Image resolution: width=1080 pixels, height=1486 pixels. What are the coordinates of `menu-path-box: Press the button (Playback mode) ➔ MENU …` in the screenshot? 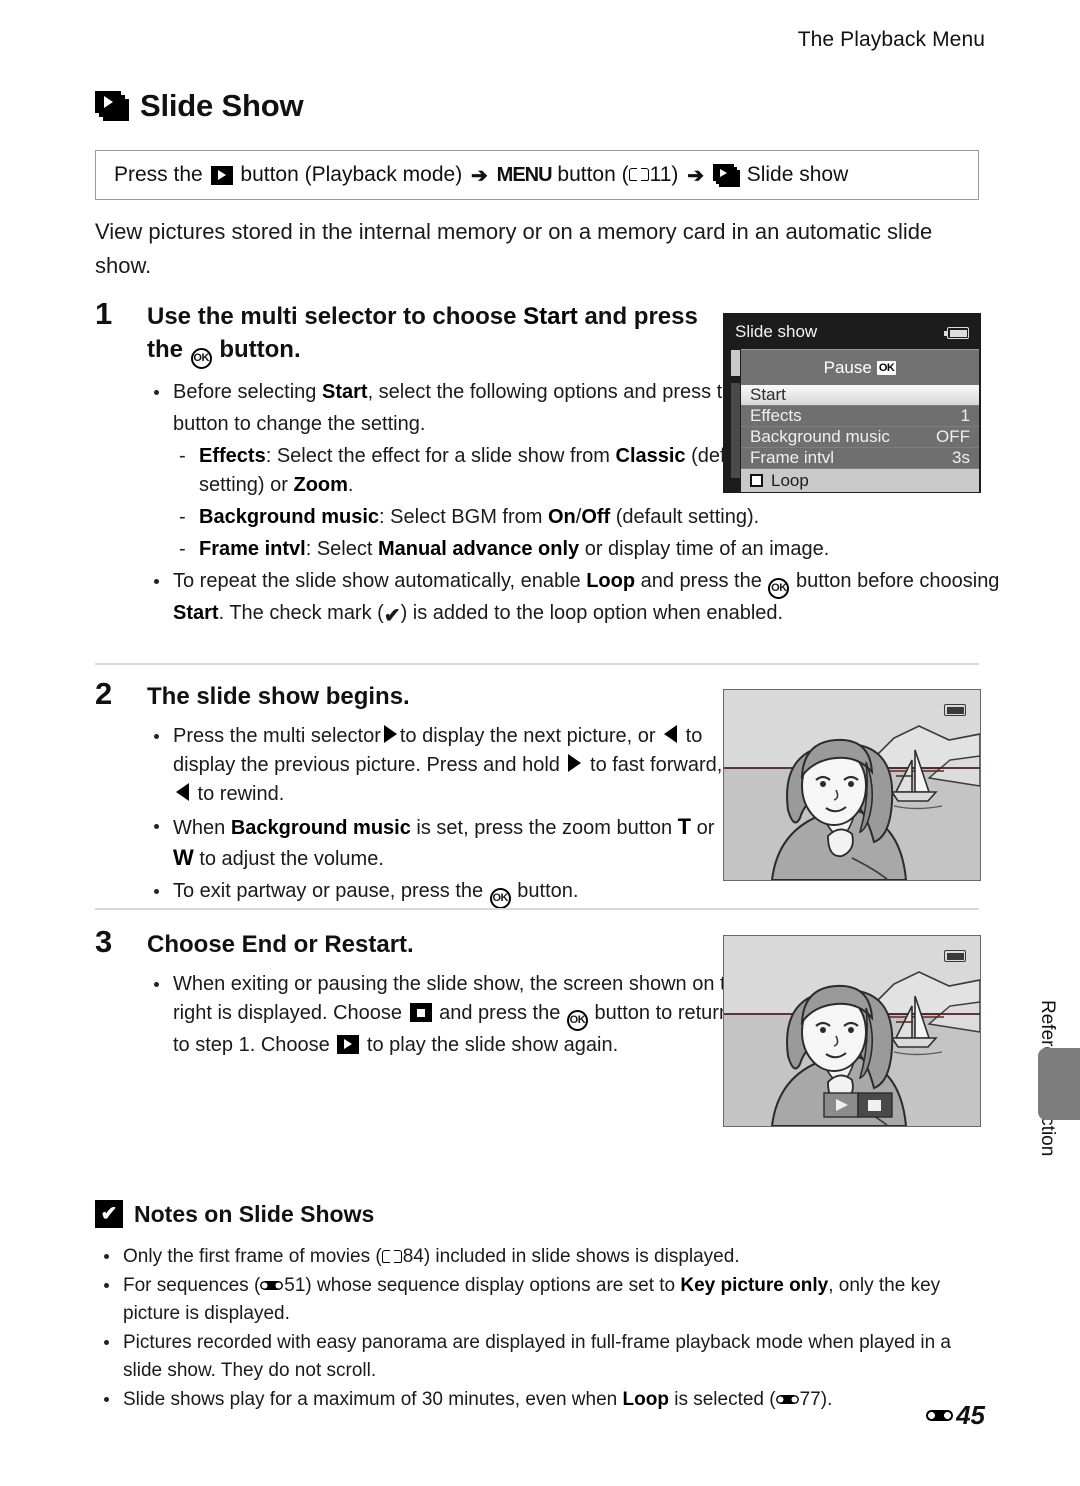 It's located at (537, 175).